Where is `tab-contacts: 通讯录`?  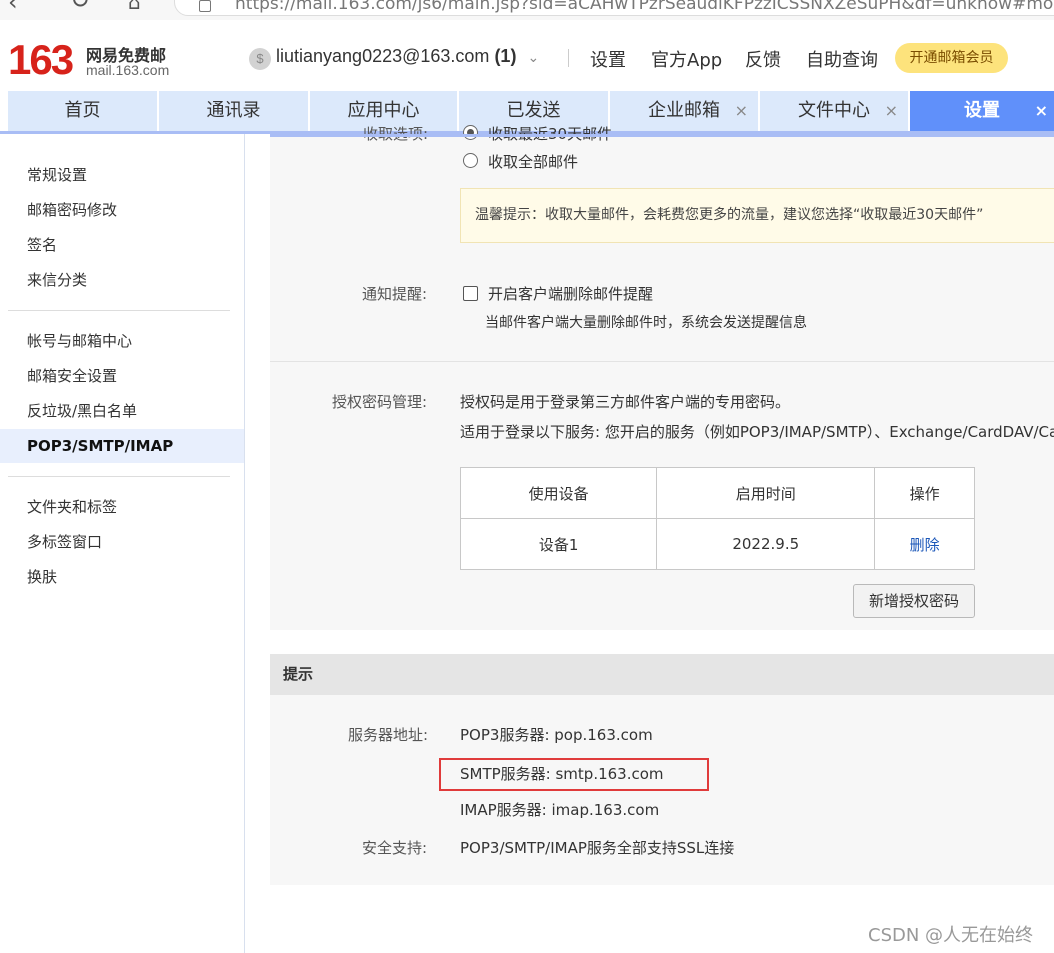
tab-contacts: 通讯录 is located at coordinates (233, 111).